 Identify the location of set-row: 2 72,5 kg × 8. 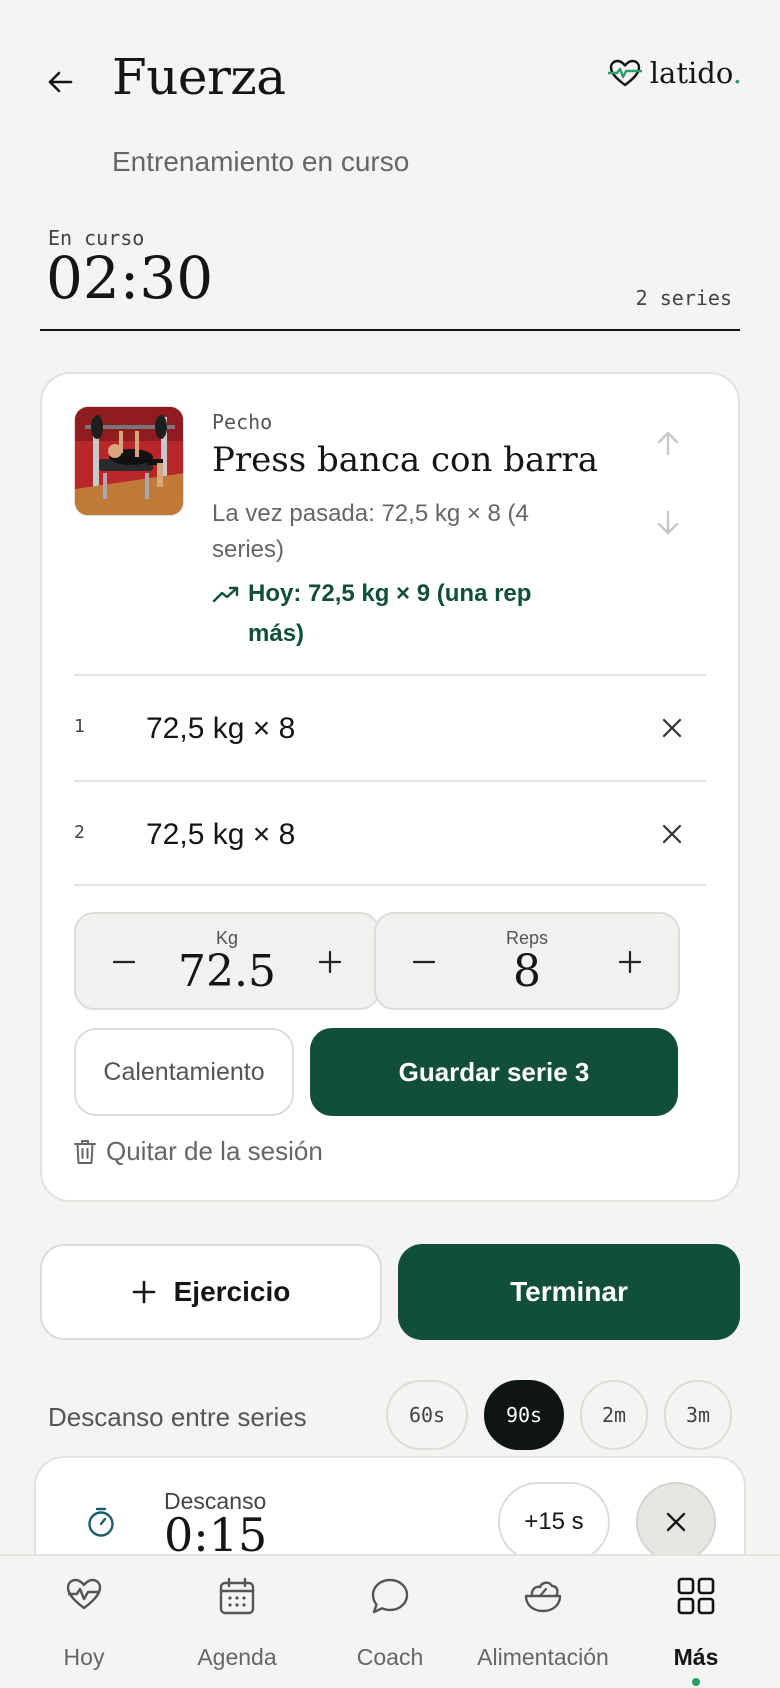
(390, 833).